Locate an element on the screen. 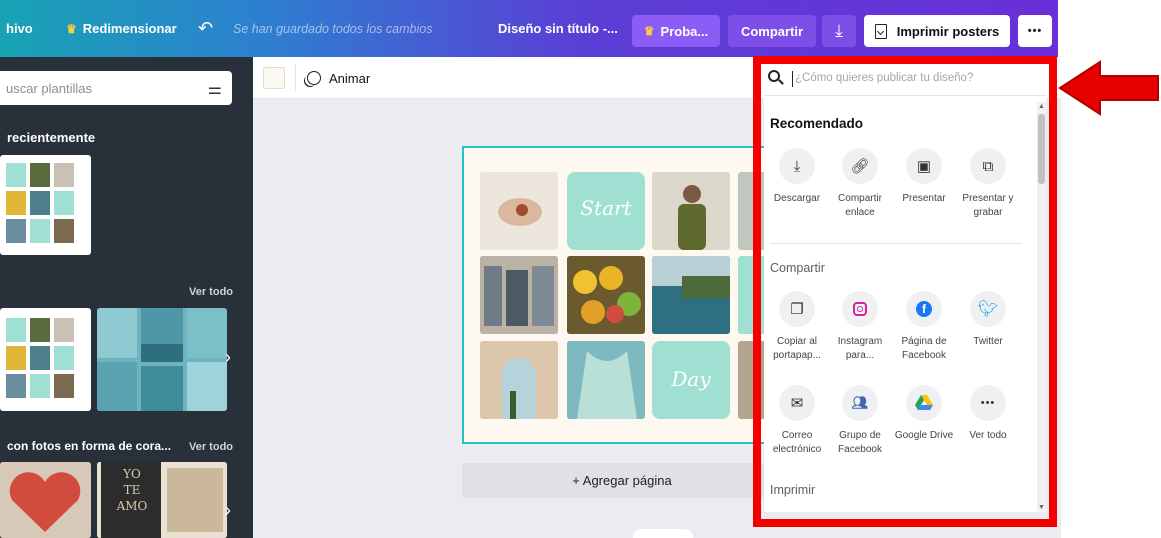 Image resolution: width=1161 pixels, height=538 pixels. download-button: ⤓ is located at coordinates (839, 31).